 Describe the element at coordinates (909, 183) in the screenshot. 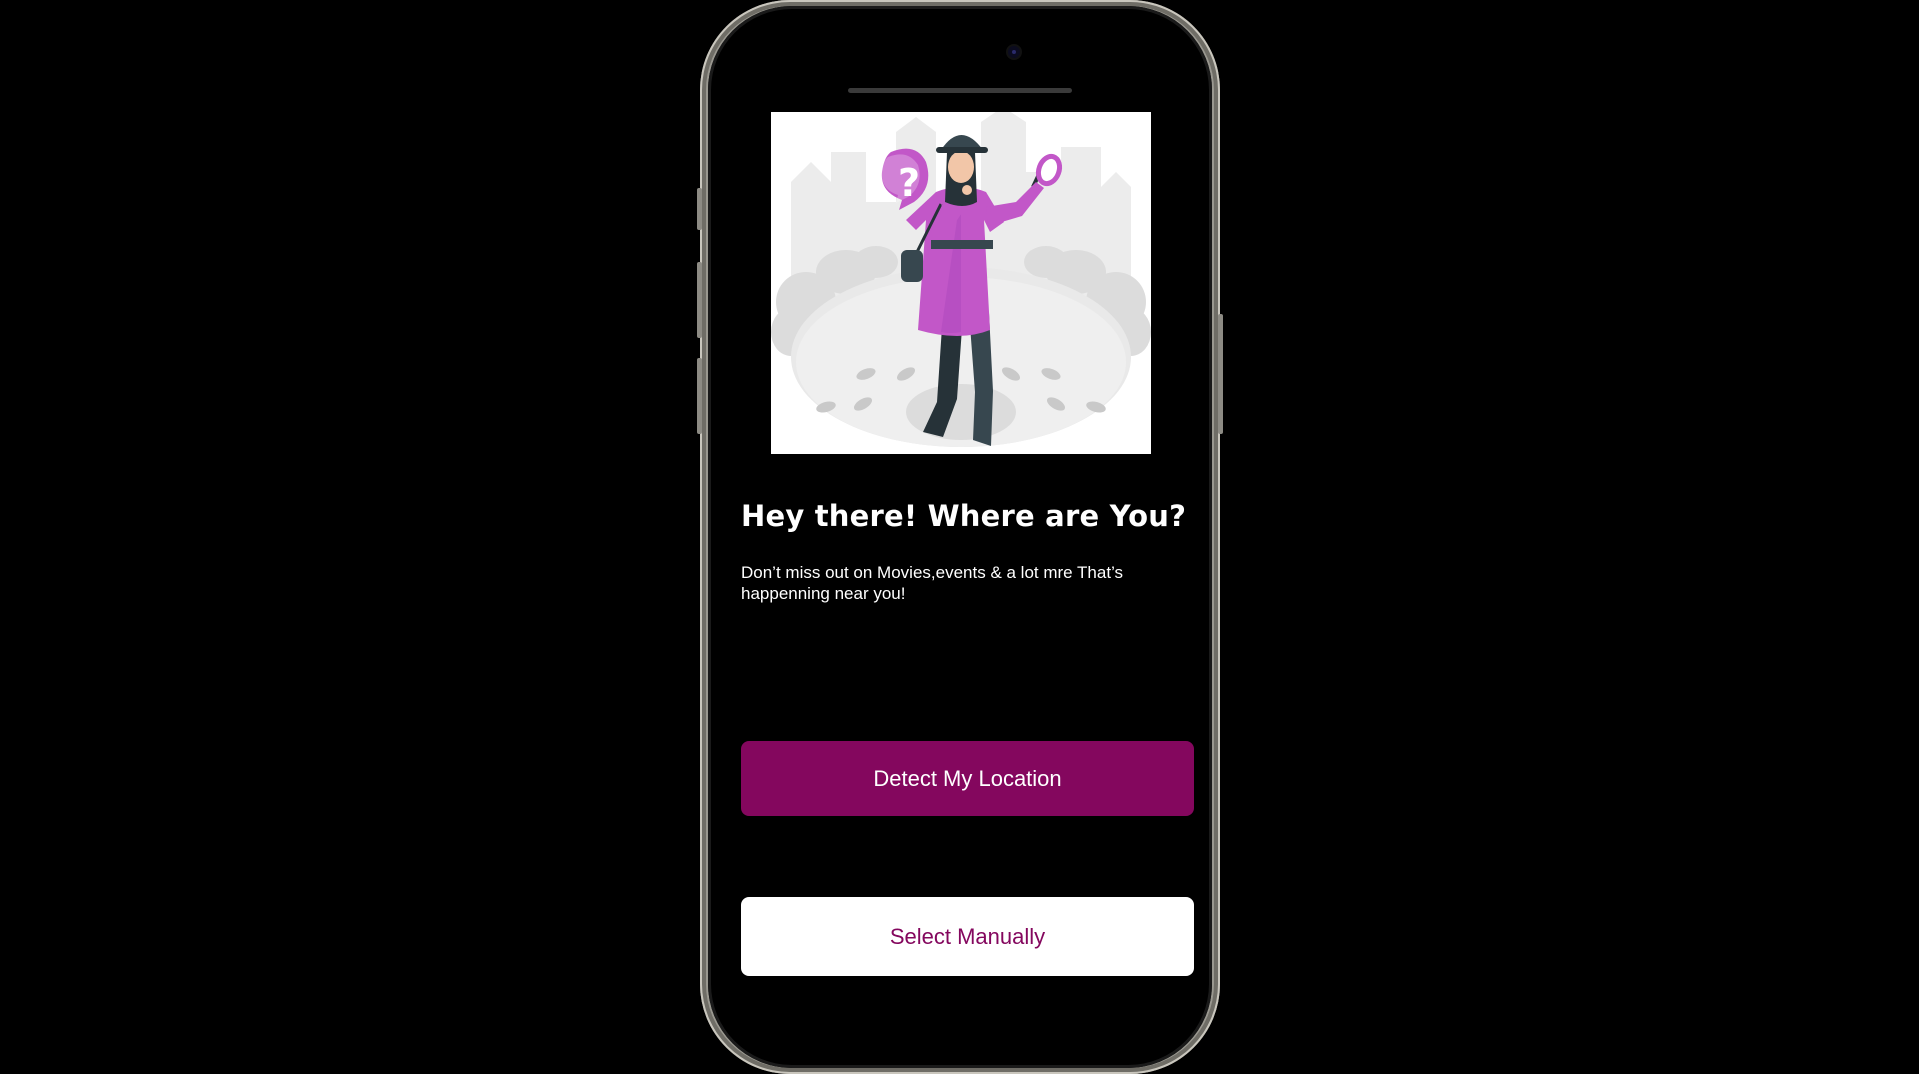

I see `question-mark-glyph: ?` at that location.